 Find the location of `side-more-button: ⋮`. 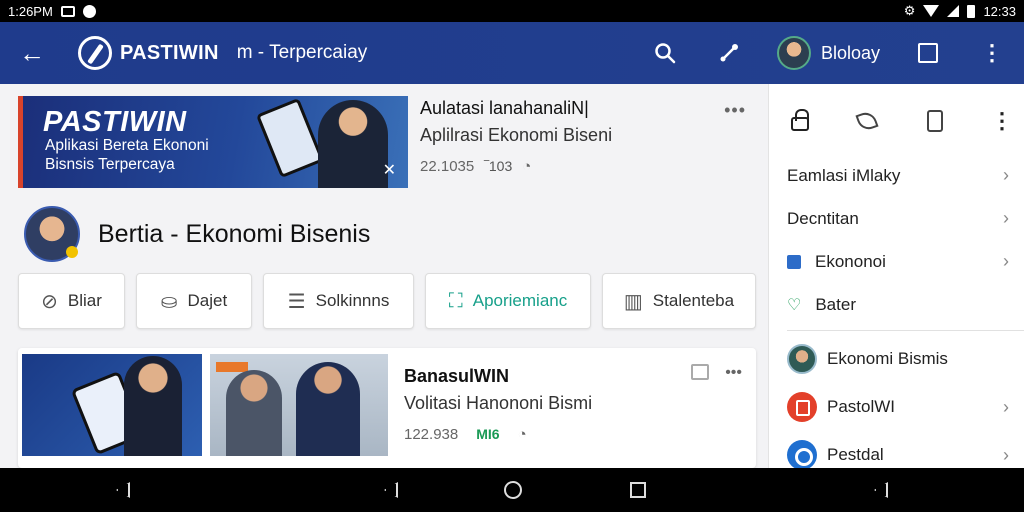

side-more-button: ⋮ is located at coordinates (1002, 121).